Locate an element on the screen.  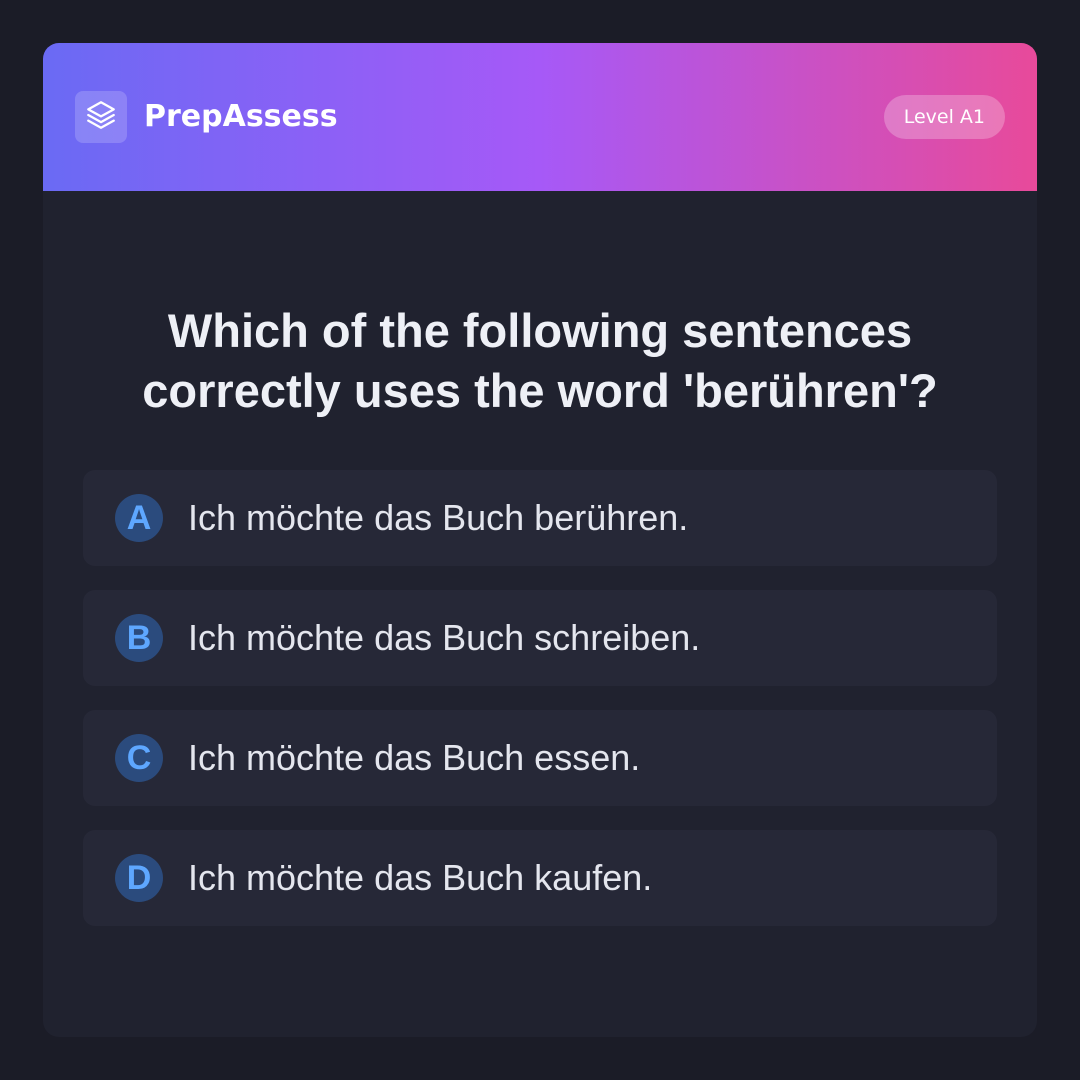
option-letter: B is located at coordinates (139, 638).